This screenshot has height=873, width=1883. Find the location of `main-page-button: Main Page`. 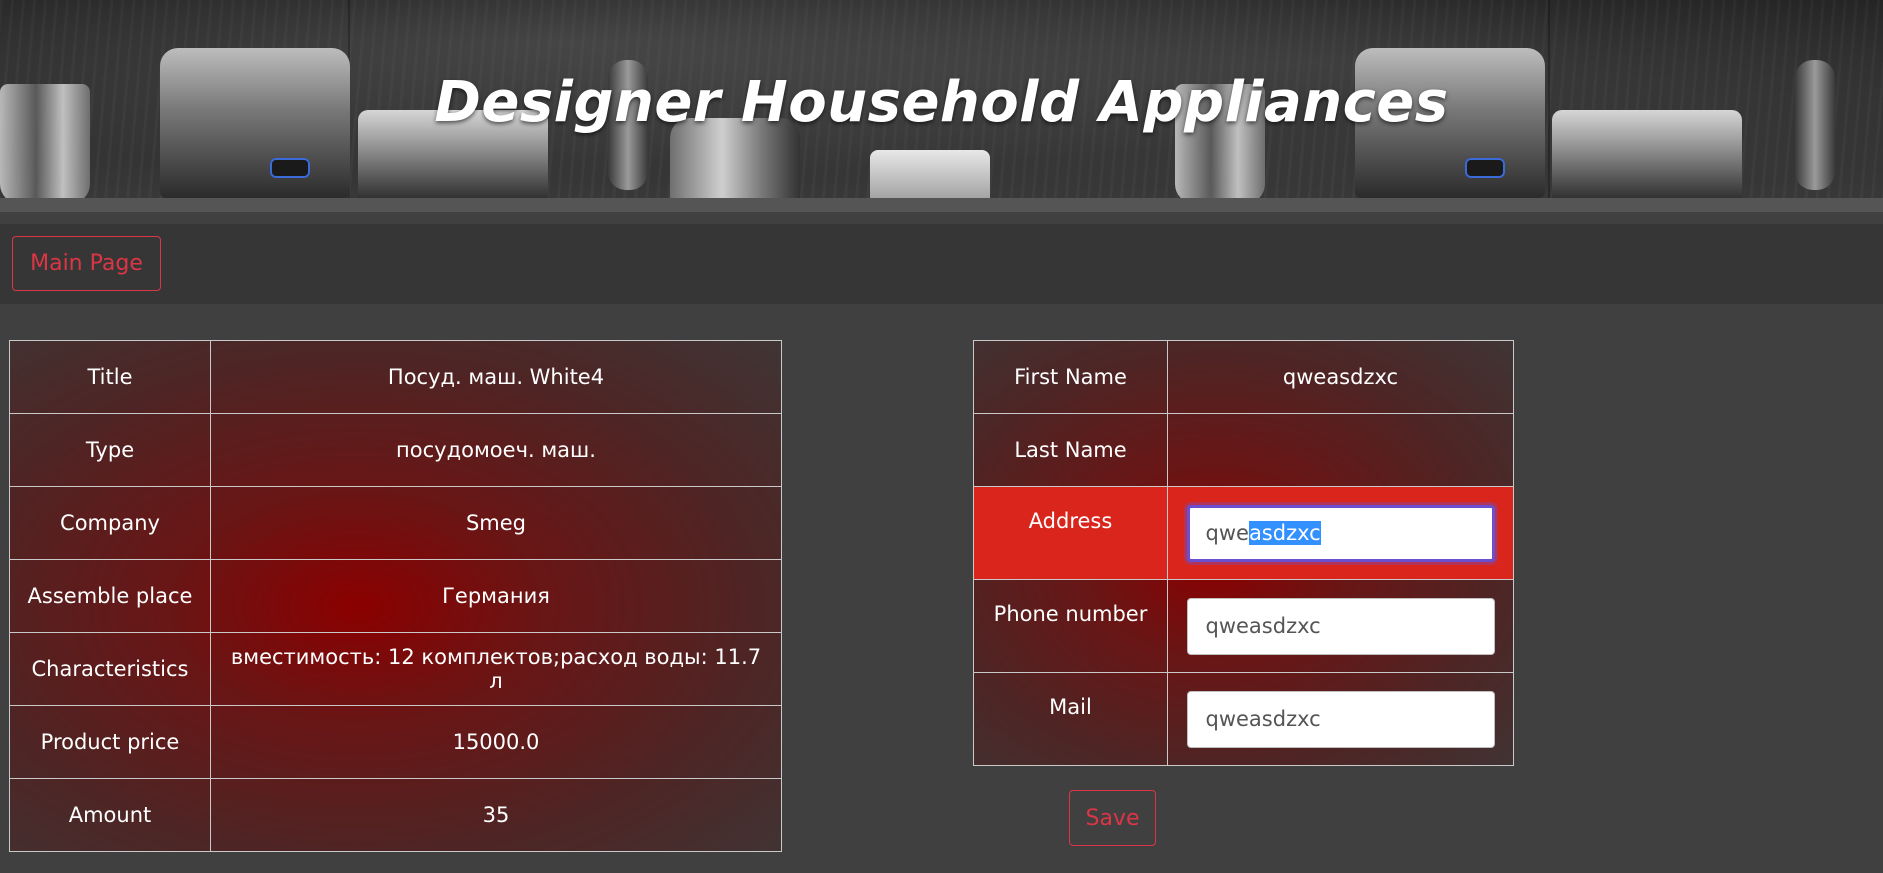

main-page-button: Main Page is located at coordinates (86, 263).